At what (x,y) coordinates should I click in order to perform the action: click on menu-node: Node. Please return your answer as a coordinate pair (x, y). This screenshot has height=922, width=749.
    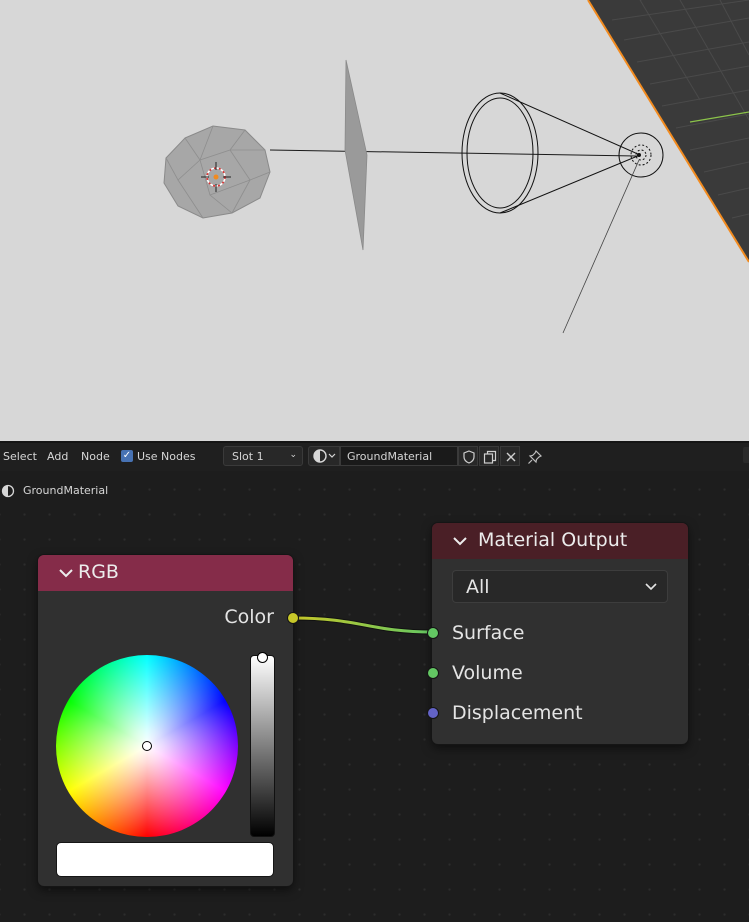
    Looking at the image, I should click on (95, 457).